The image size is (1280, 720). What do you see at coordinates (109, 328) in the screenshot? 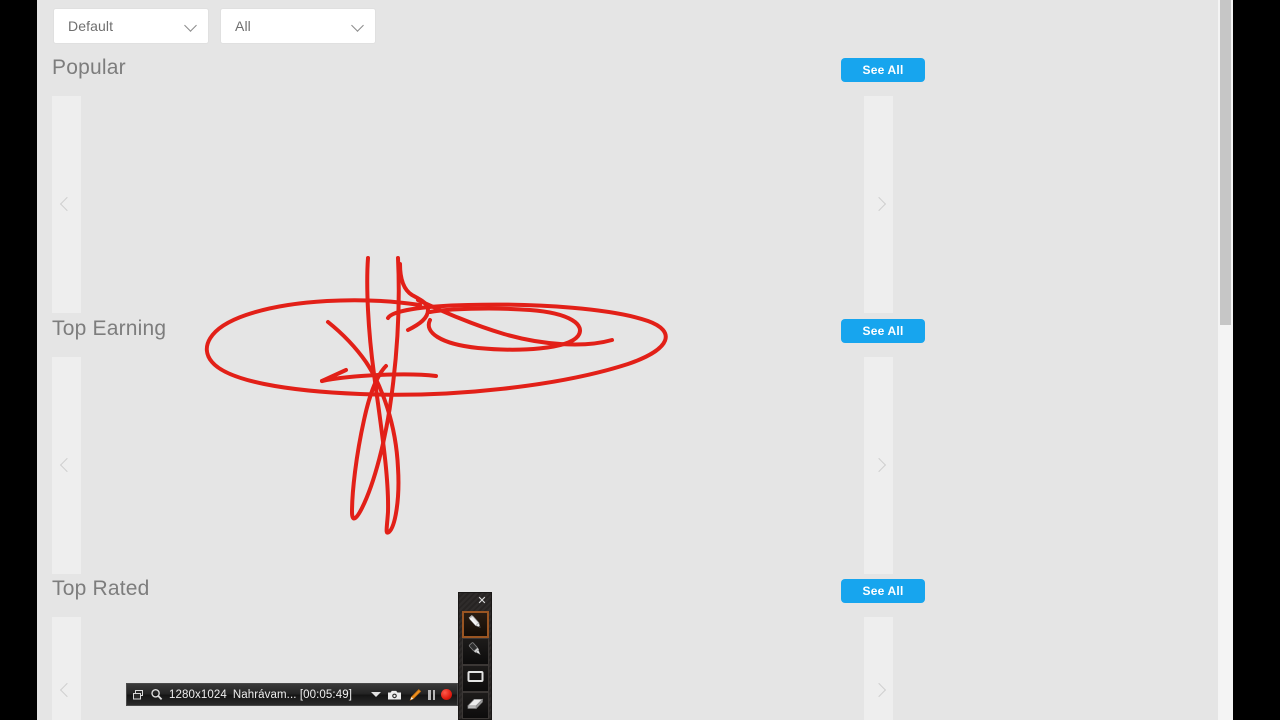
I see `section-title: Top Earning` at bounding box center [109, 328].